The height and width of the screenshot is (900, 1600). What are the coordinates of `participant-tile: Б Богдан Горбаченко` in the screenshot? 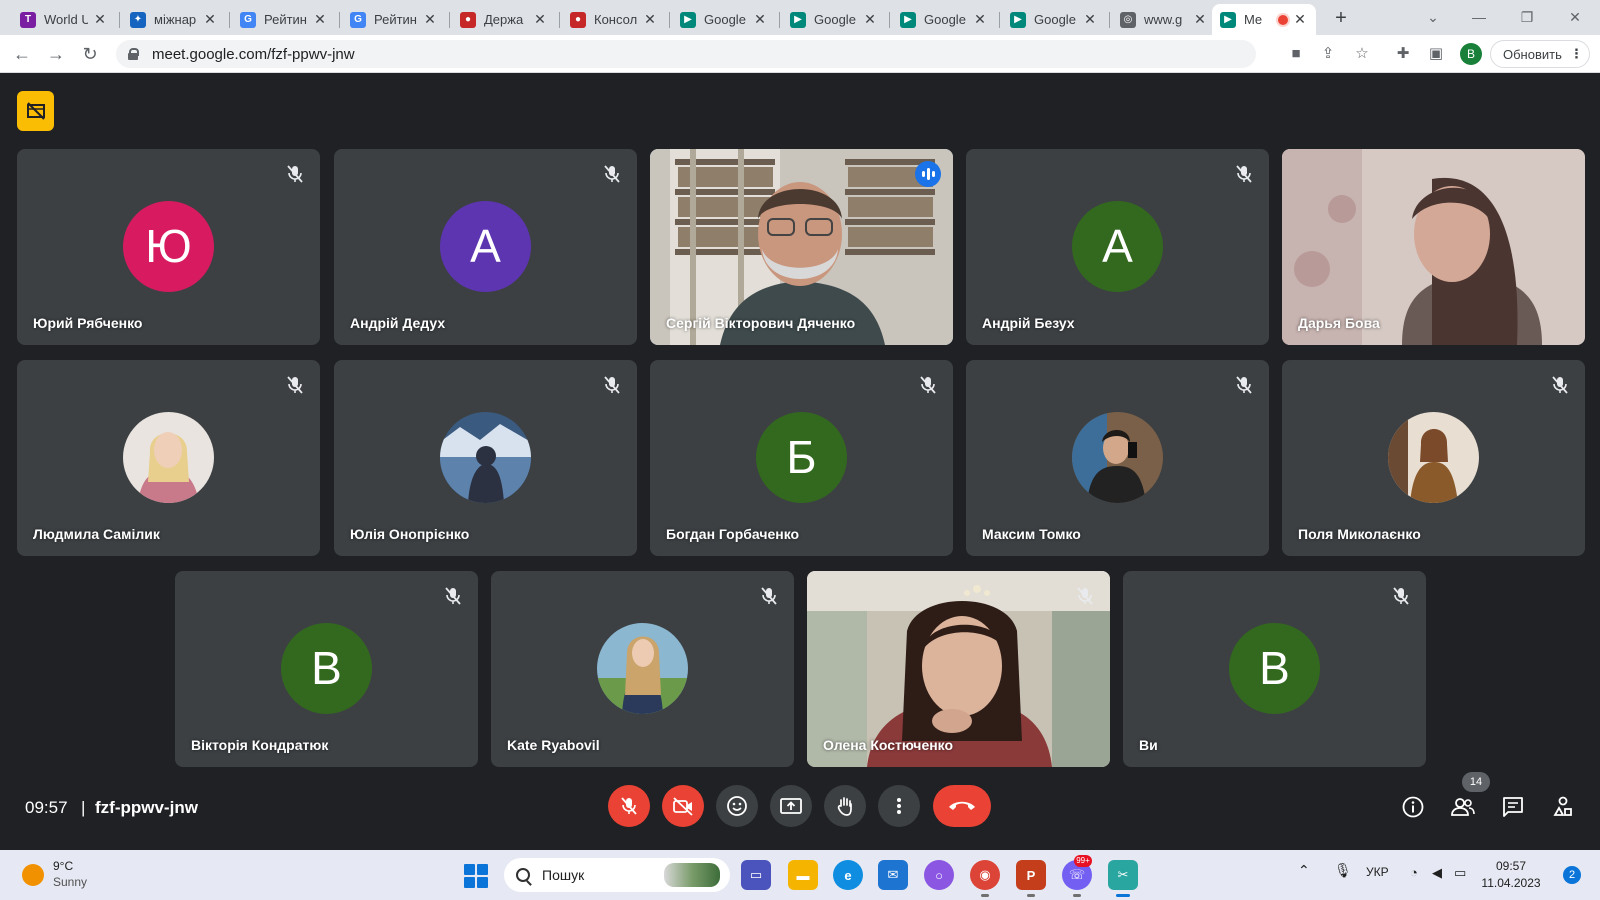 It's located at (801, 458).